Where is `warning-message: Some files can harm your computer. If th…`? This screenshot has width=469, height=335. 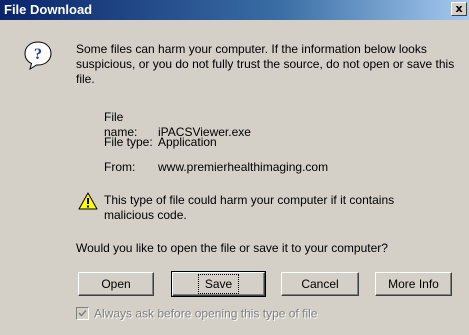 warning-message: Some files can harm your computer. If th… is located at coordinates (265, 64).